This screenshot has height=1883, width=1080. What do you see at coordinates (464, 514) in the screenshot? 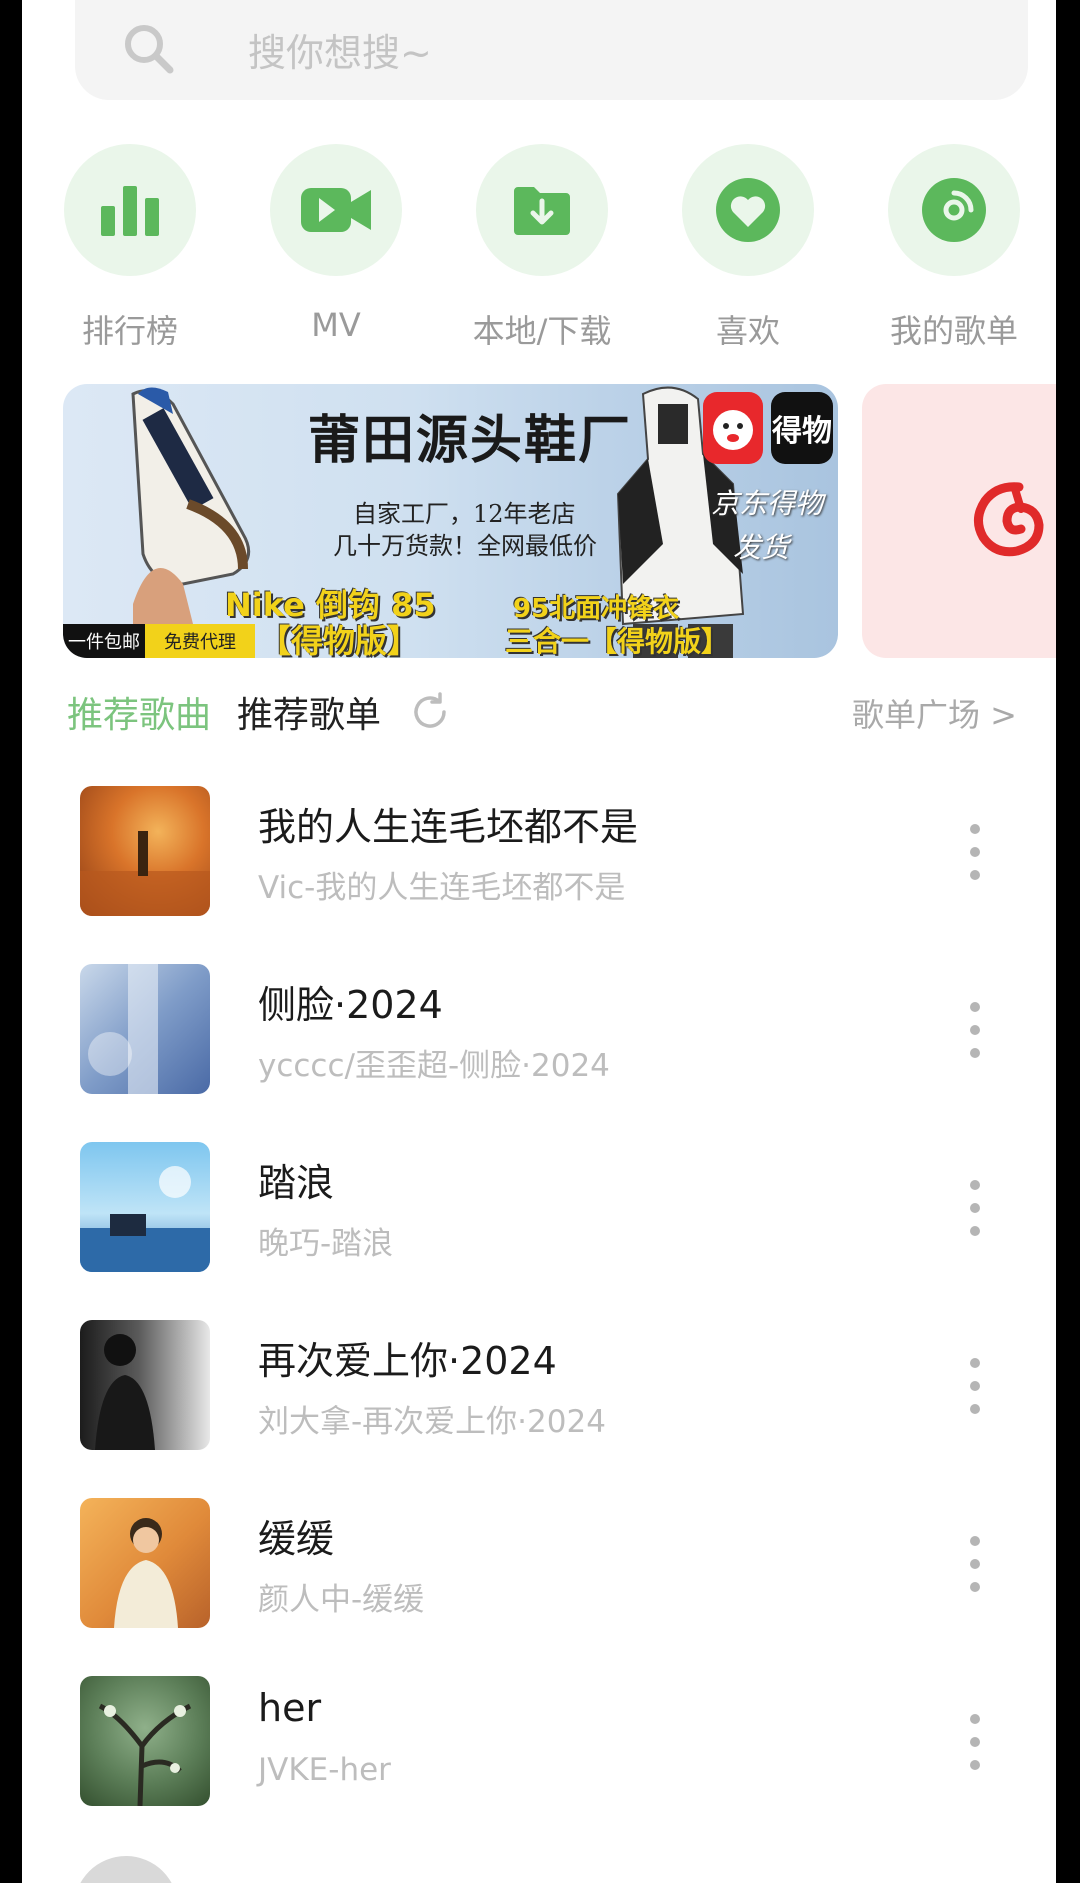
I see `banner-line1: 自家工厂，12年老店` at bounding box center [464, 514].